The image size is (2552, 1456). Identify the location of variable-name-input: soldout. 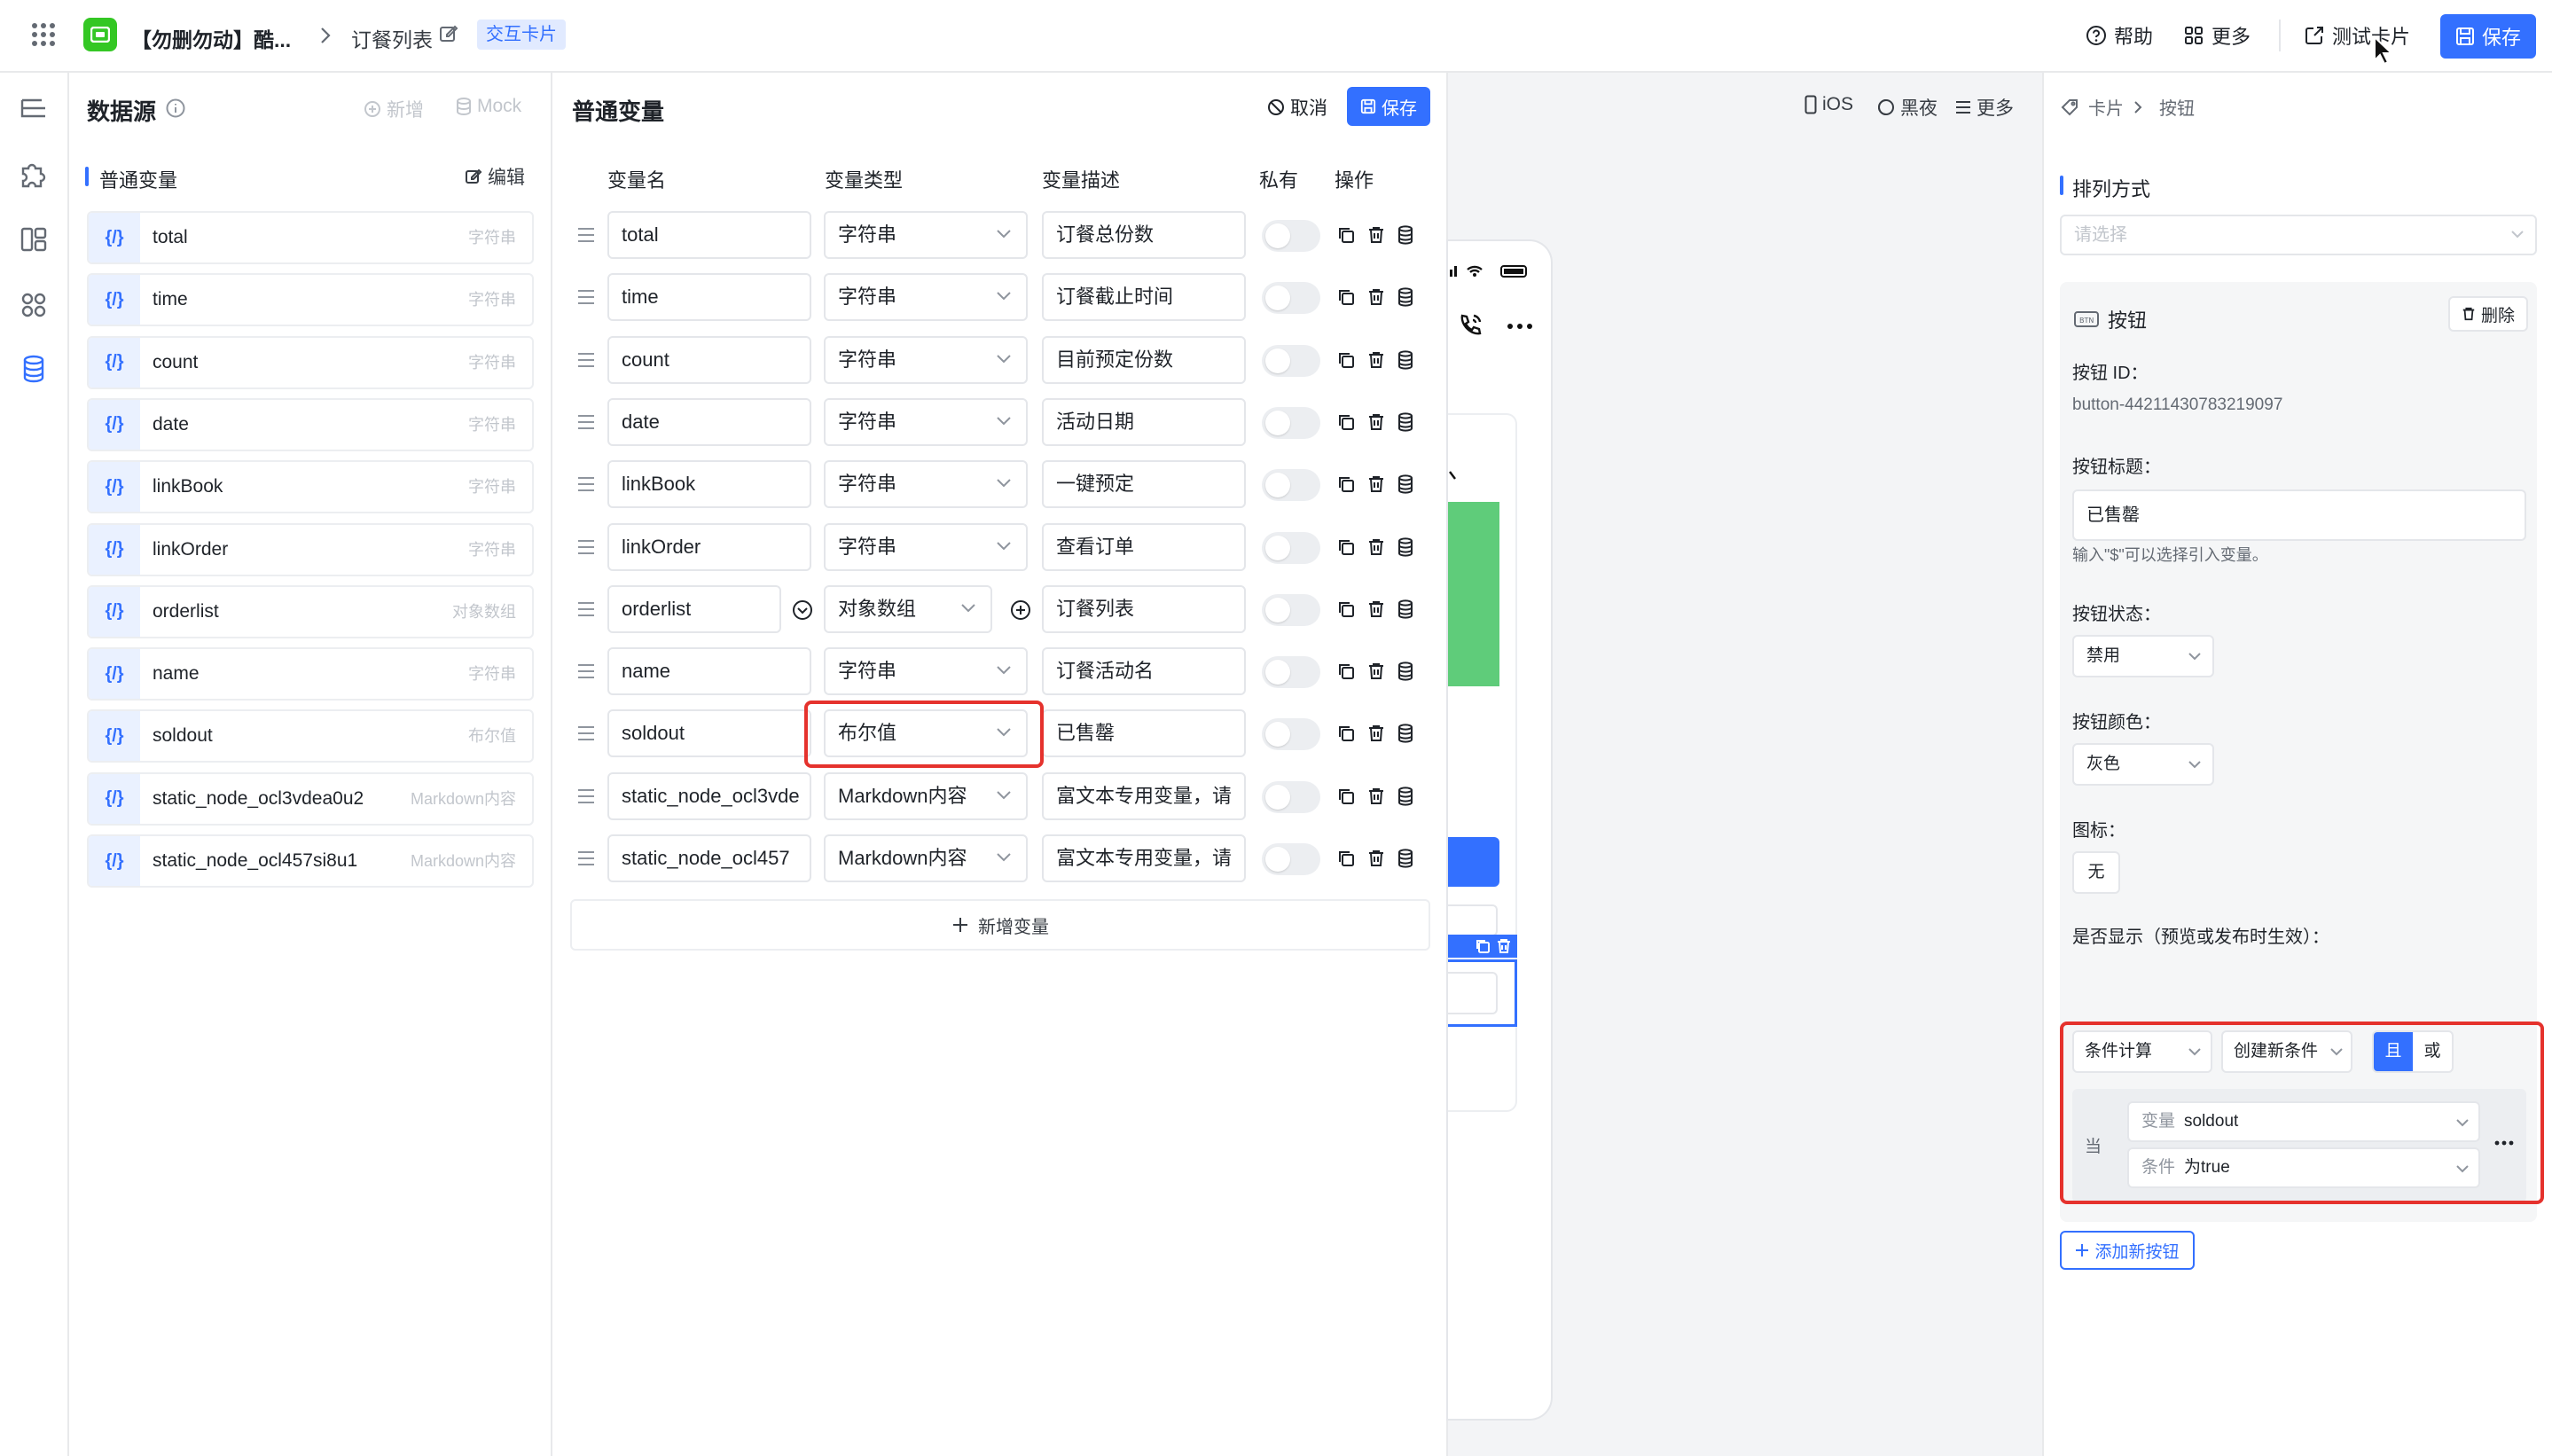
(709, 733).